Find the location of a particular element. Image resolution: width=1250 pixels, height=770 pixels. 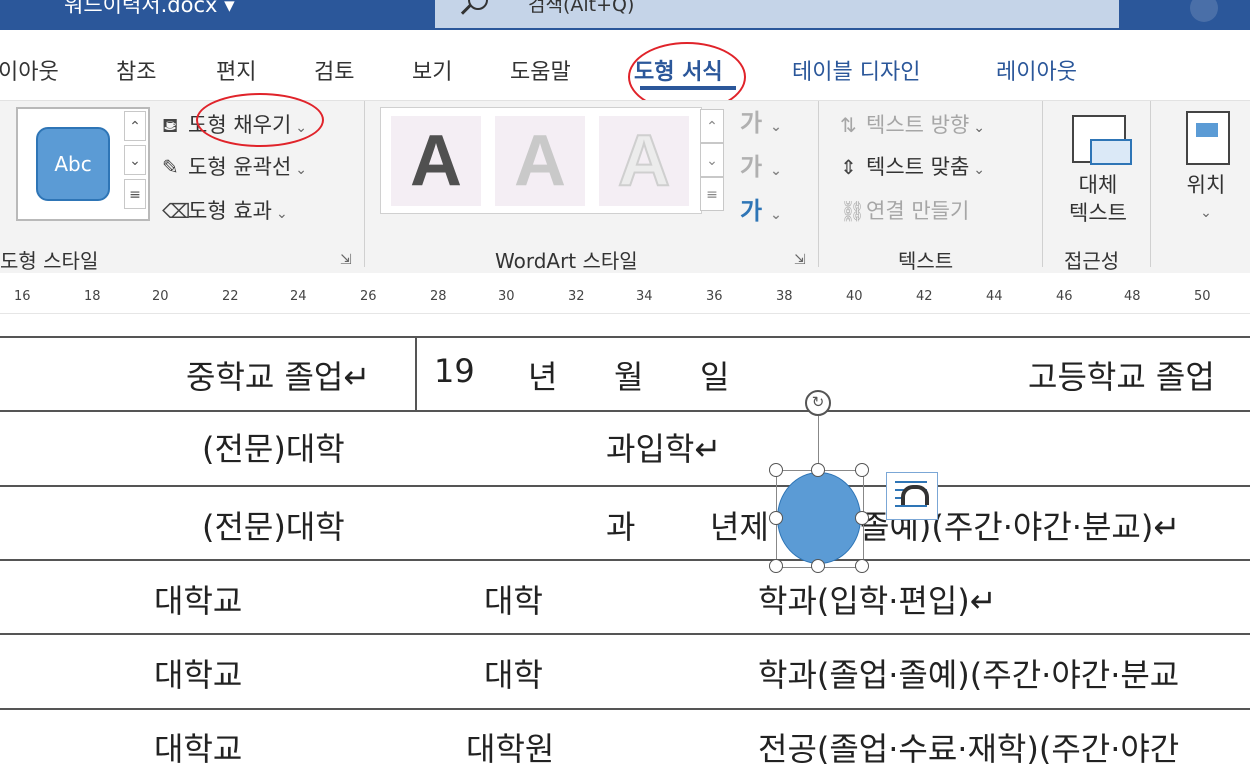

position-icon is located at coordinates (1208, 138).